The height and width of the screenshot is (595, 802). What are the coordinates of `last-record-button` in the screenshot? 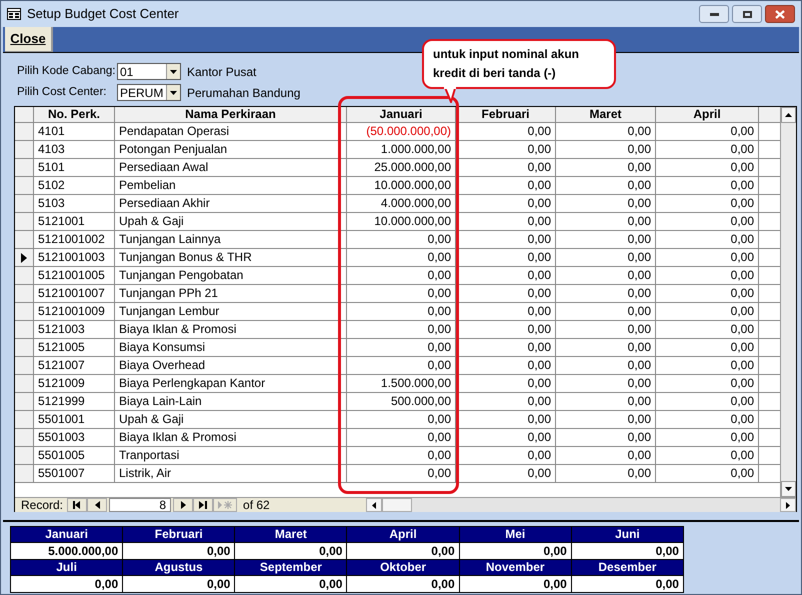 It's located at (203, 505).